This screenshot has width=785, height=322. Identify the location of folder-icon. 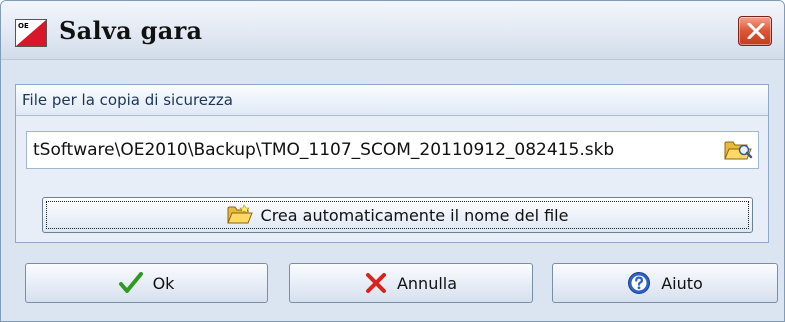
(239, 215).